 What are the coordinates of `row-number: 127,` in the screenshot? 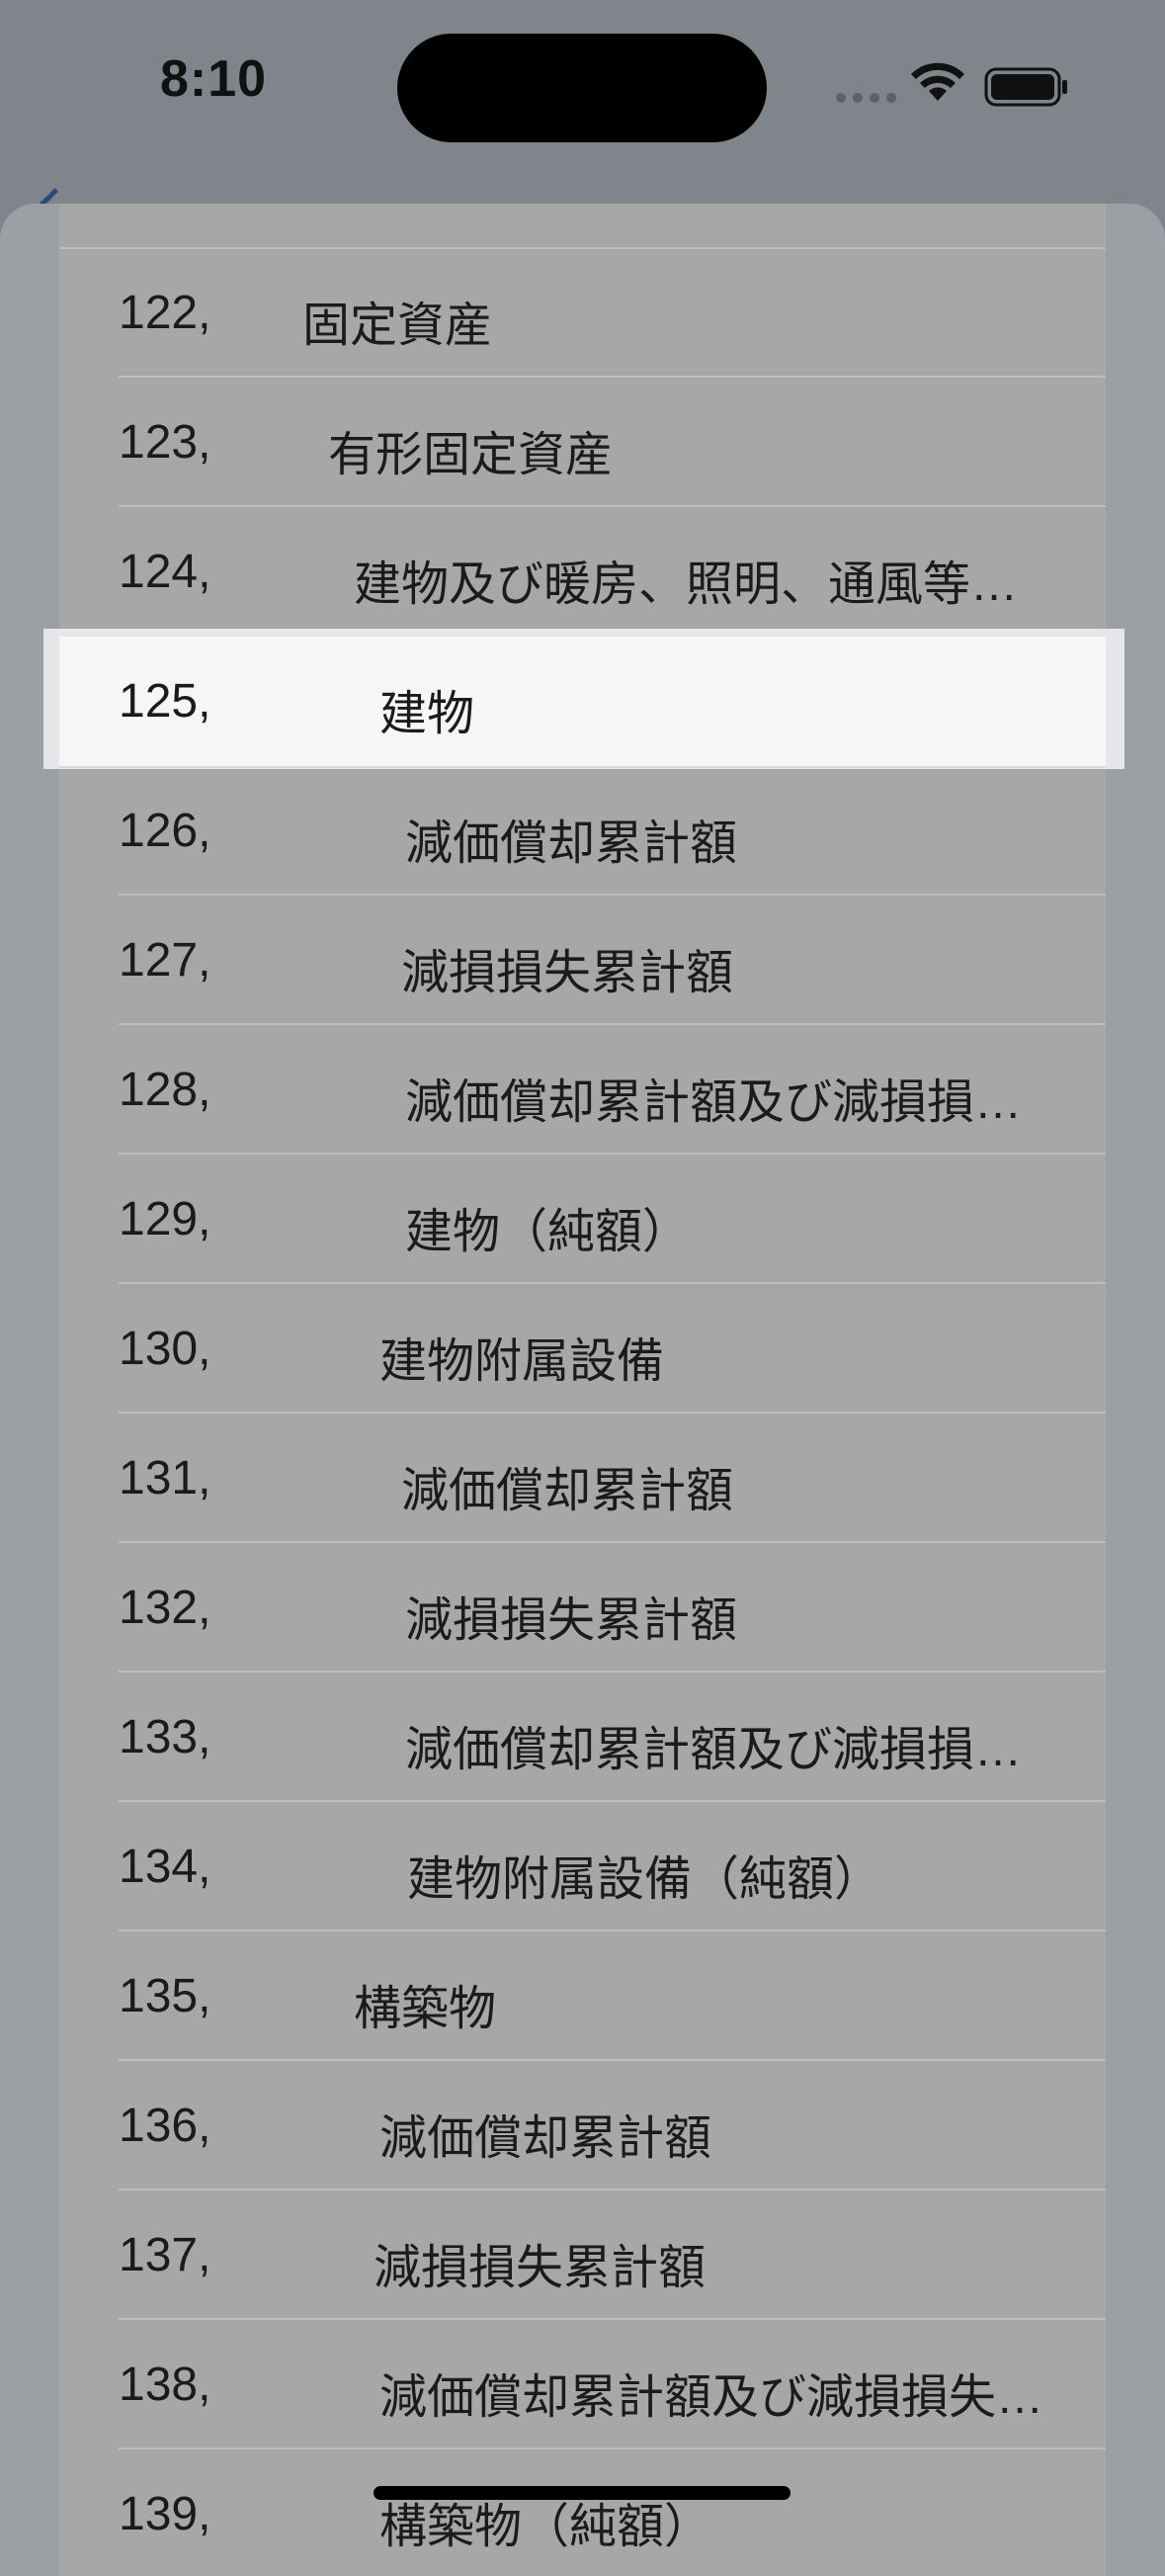 It's located at (165, 960).